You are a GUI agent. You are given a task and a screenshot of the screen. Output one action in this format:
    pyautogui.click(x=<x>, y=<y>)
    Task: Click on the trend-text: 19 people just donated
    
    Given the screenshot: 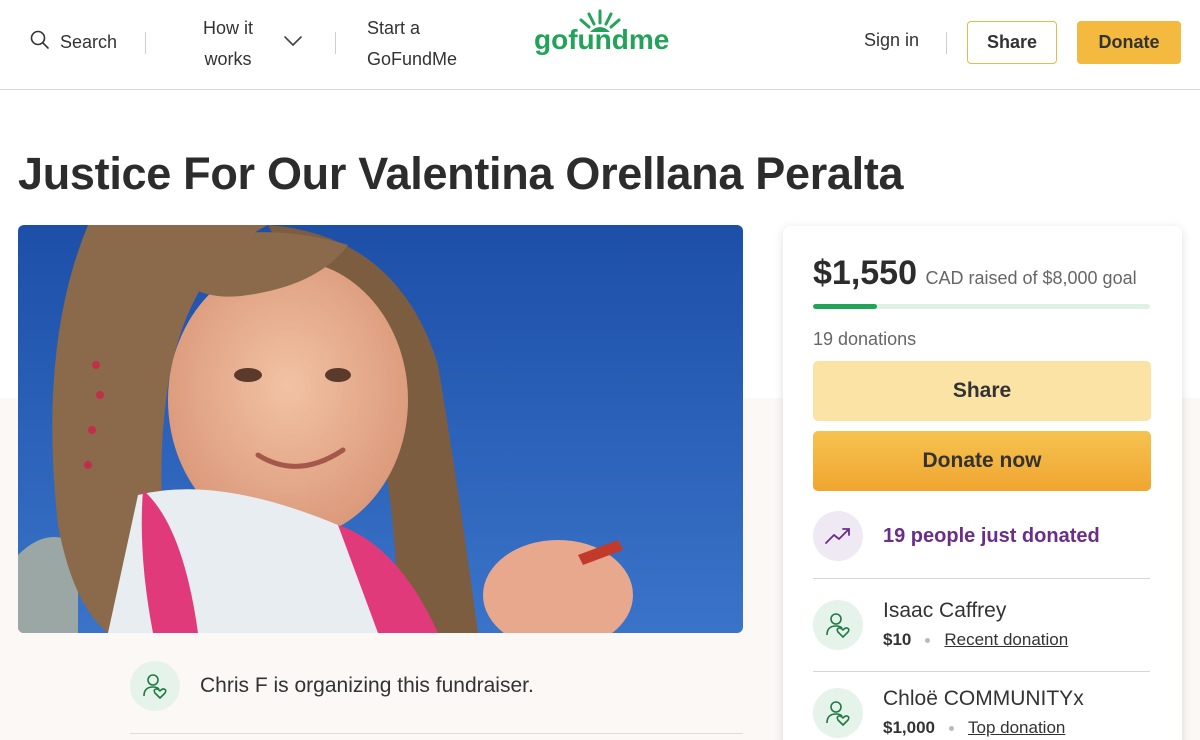 What is the action you would take?
    pyautogui.click(x=991, y=535)
    